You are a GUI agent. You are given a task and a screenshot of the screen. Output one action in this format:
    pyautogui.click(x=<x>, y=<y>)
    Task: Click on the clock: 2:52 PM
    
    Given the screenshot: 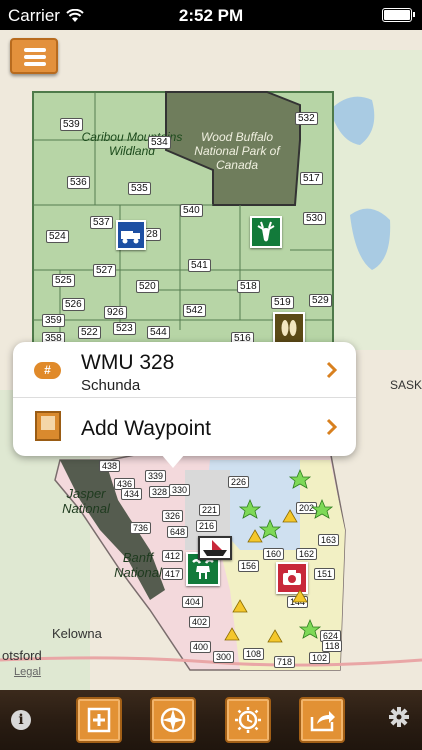 What is the action you would take?
    pyautogui.click(x=211, y=15)
    